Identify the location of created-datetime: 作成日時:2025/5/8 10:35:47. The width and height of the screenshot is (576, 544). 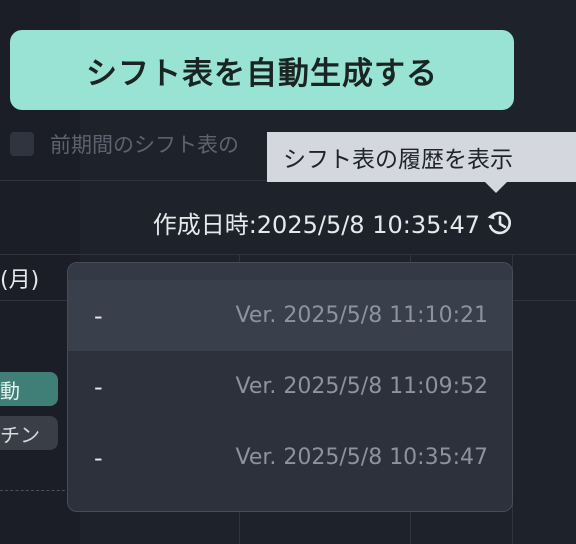
(316, 224).